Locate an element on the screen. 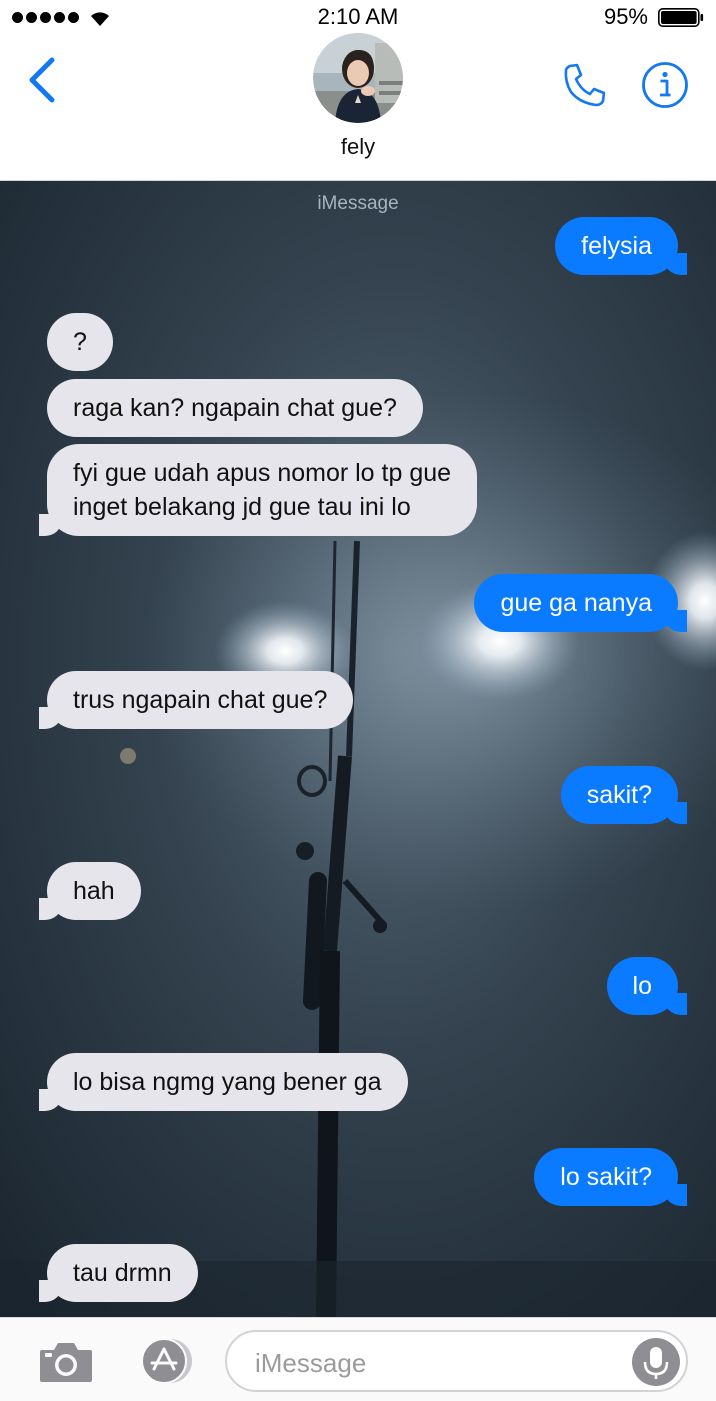 The width and height of the screenshot is (716, 1401). service-label: iMessage is located at coordinates (358, 203).